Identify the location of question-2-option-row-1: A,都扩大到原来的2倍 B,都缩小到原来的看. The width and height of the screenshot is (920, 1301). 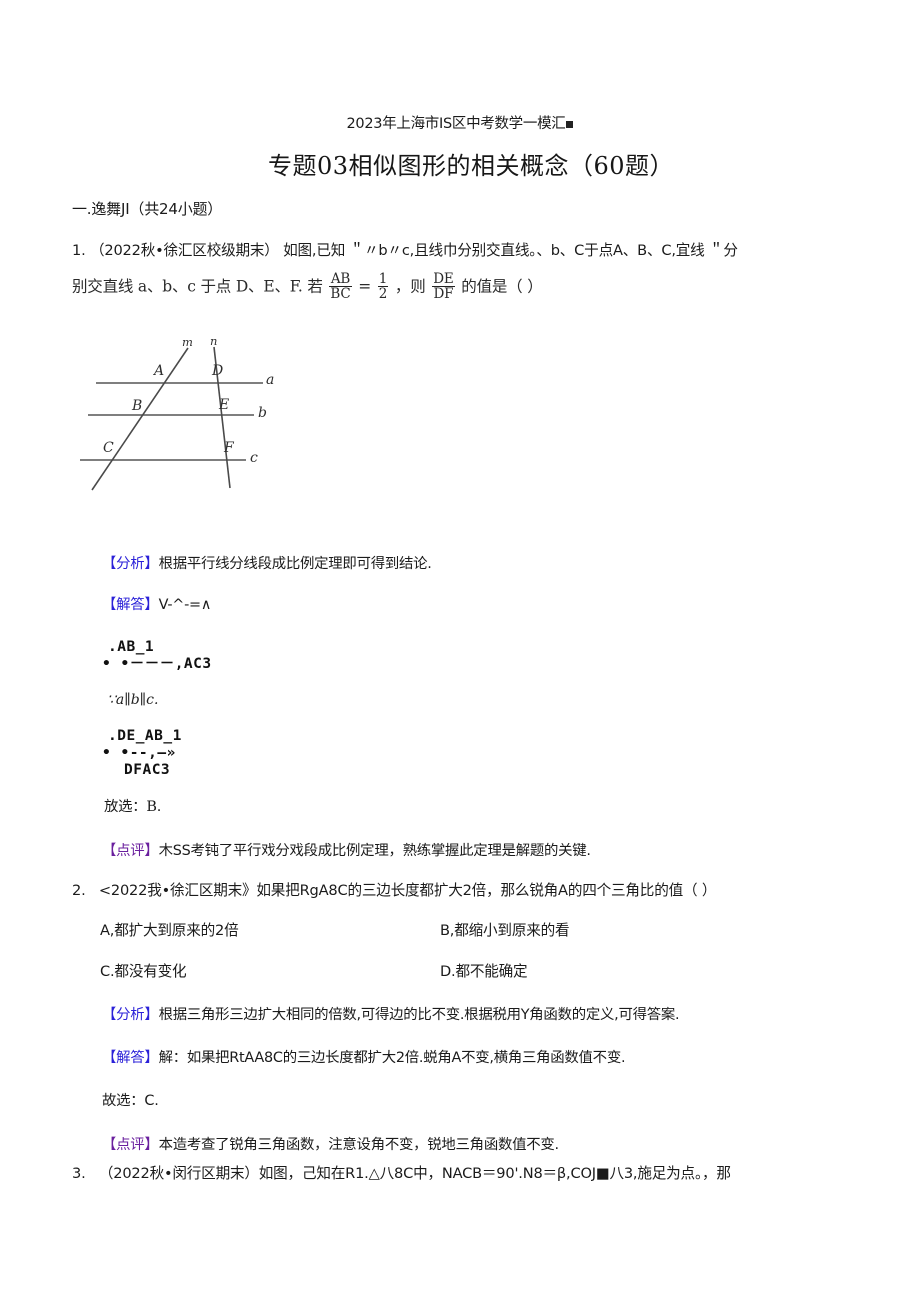
(481, 931).